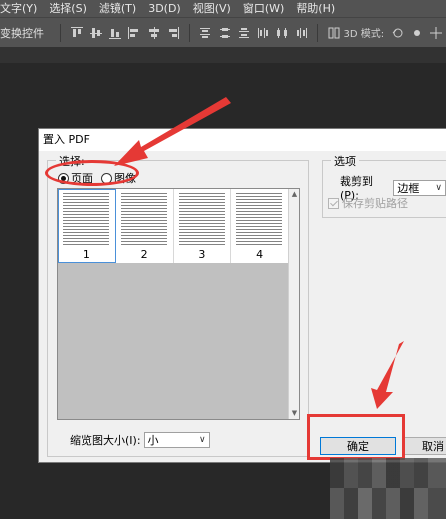 This screenshot has height=519, width=446. Describe the element at coordinates (294, 413) in the screenshot. I see `scroll-down-icon: ▼` at that location.